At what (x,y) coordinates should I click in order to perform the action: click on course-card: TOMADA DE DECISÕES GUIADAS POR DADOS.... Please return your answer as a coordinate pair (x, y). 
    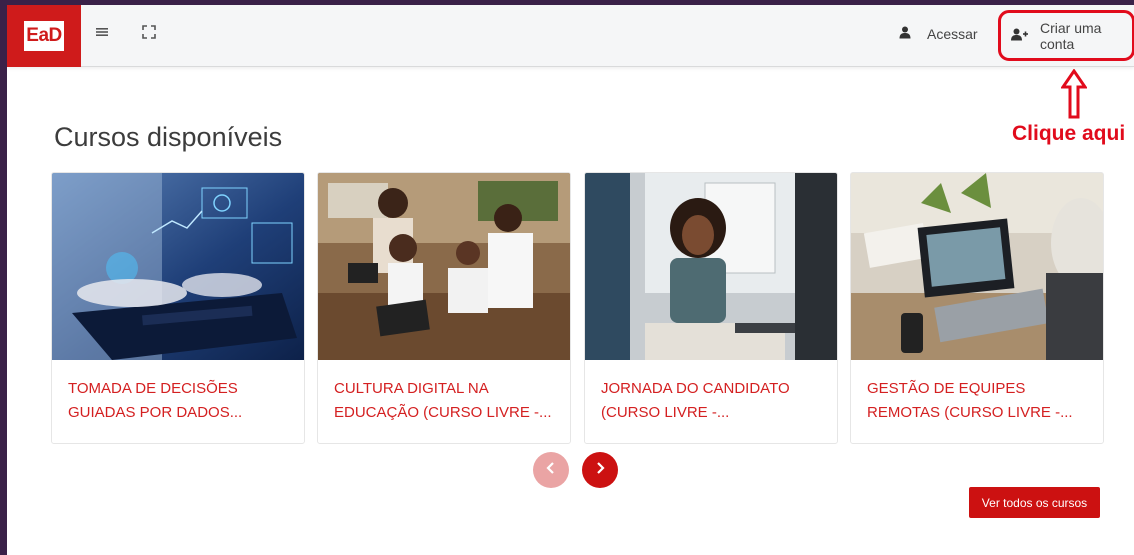
    Looking at the image, I should click on (178, 308).